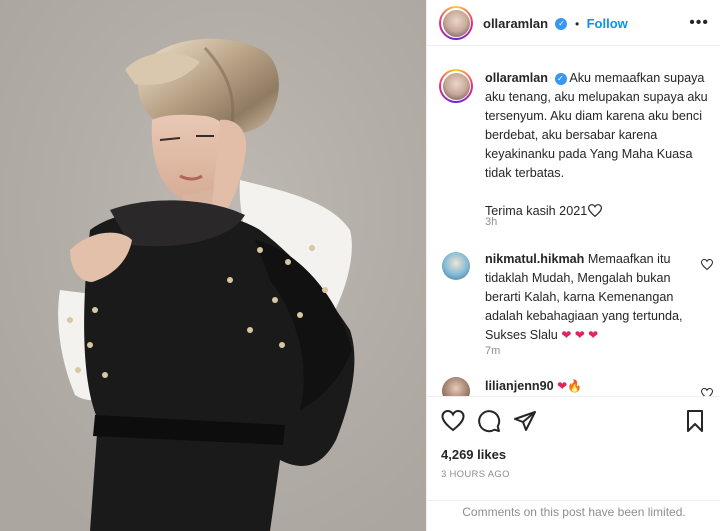 The image size is (720, 531). What do you see at coordinates (571, 135) in the screenshot?
I see `caption-line-3: berdebat, aku bersabar karena` at bounding box center [571, 135].